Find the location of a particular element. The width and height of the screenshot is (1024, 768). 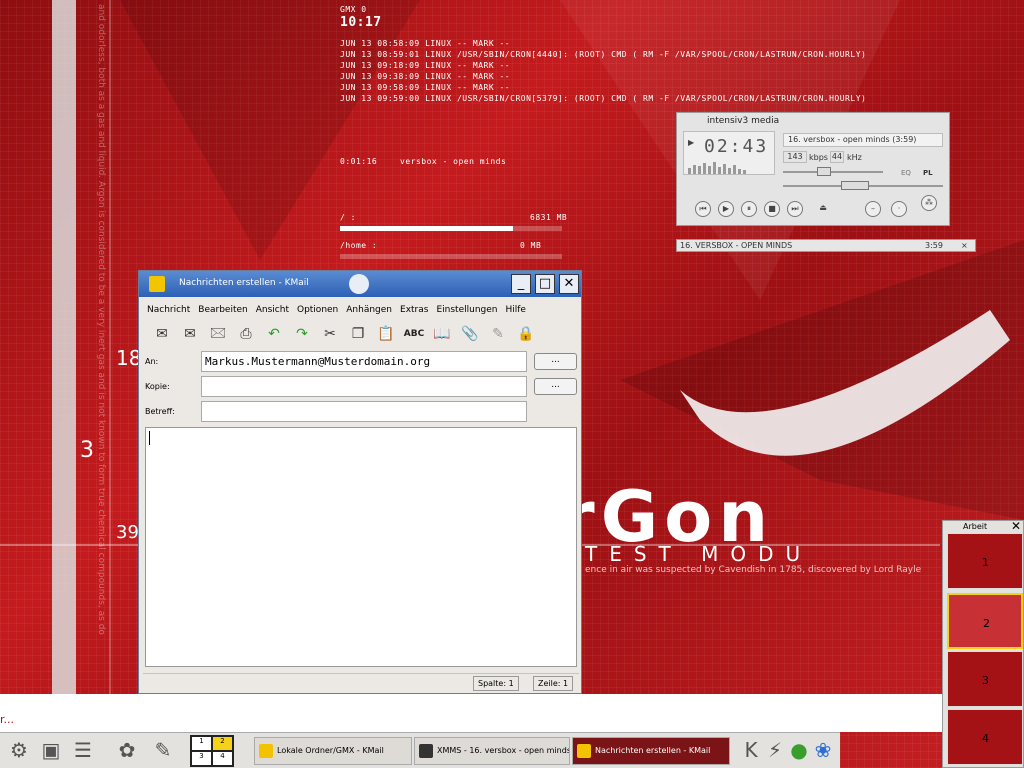

klipper-icon: K is located at coordinates (751, 750).